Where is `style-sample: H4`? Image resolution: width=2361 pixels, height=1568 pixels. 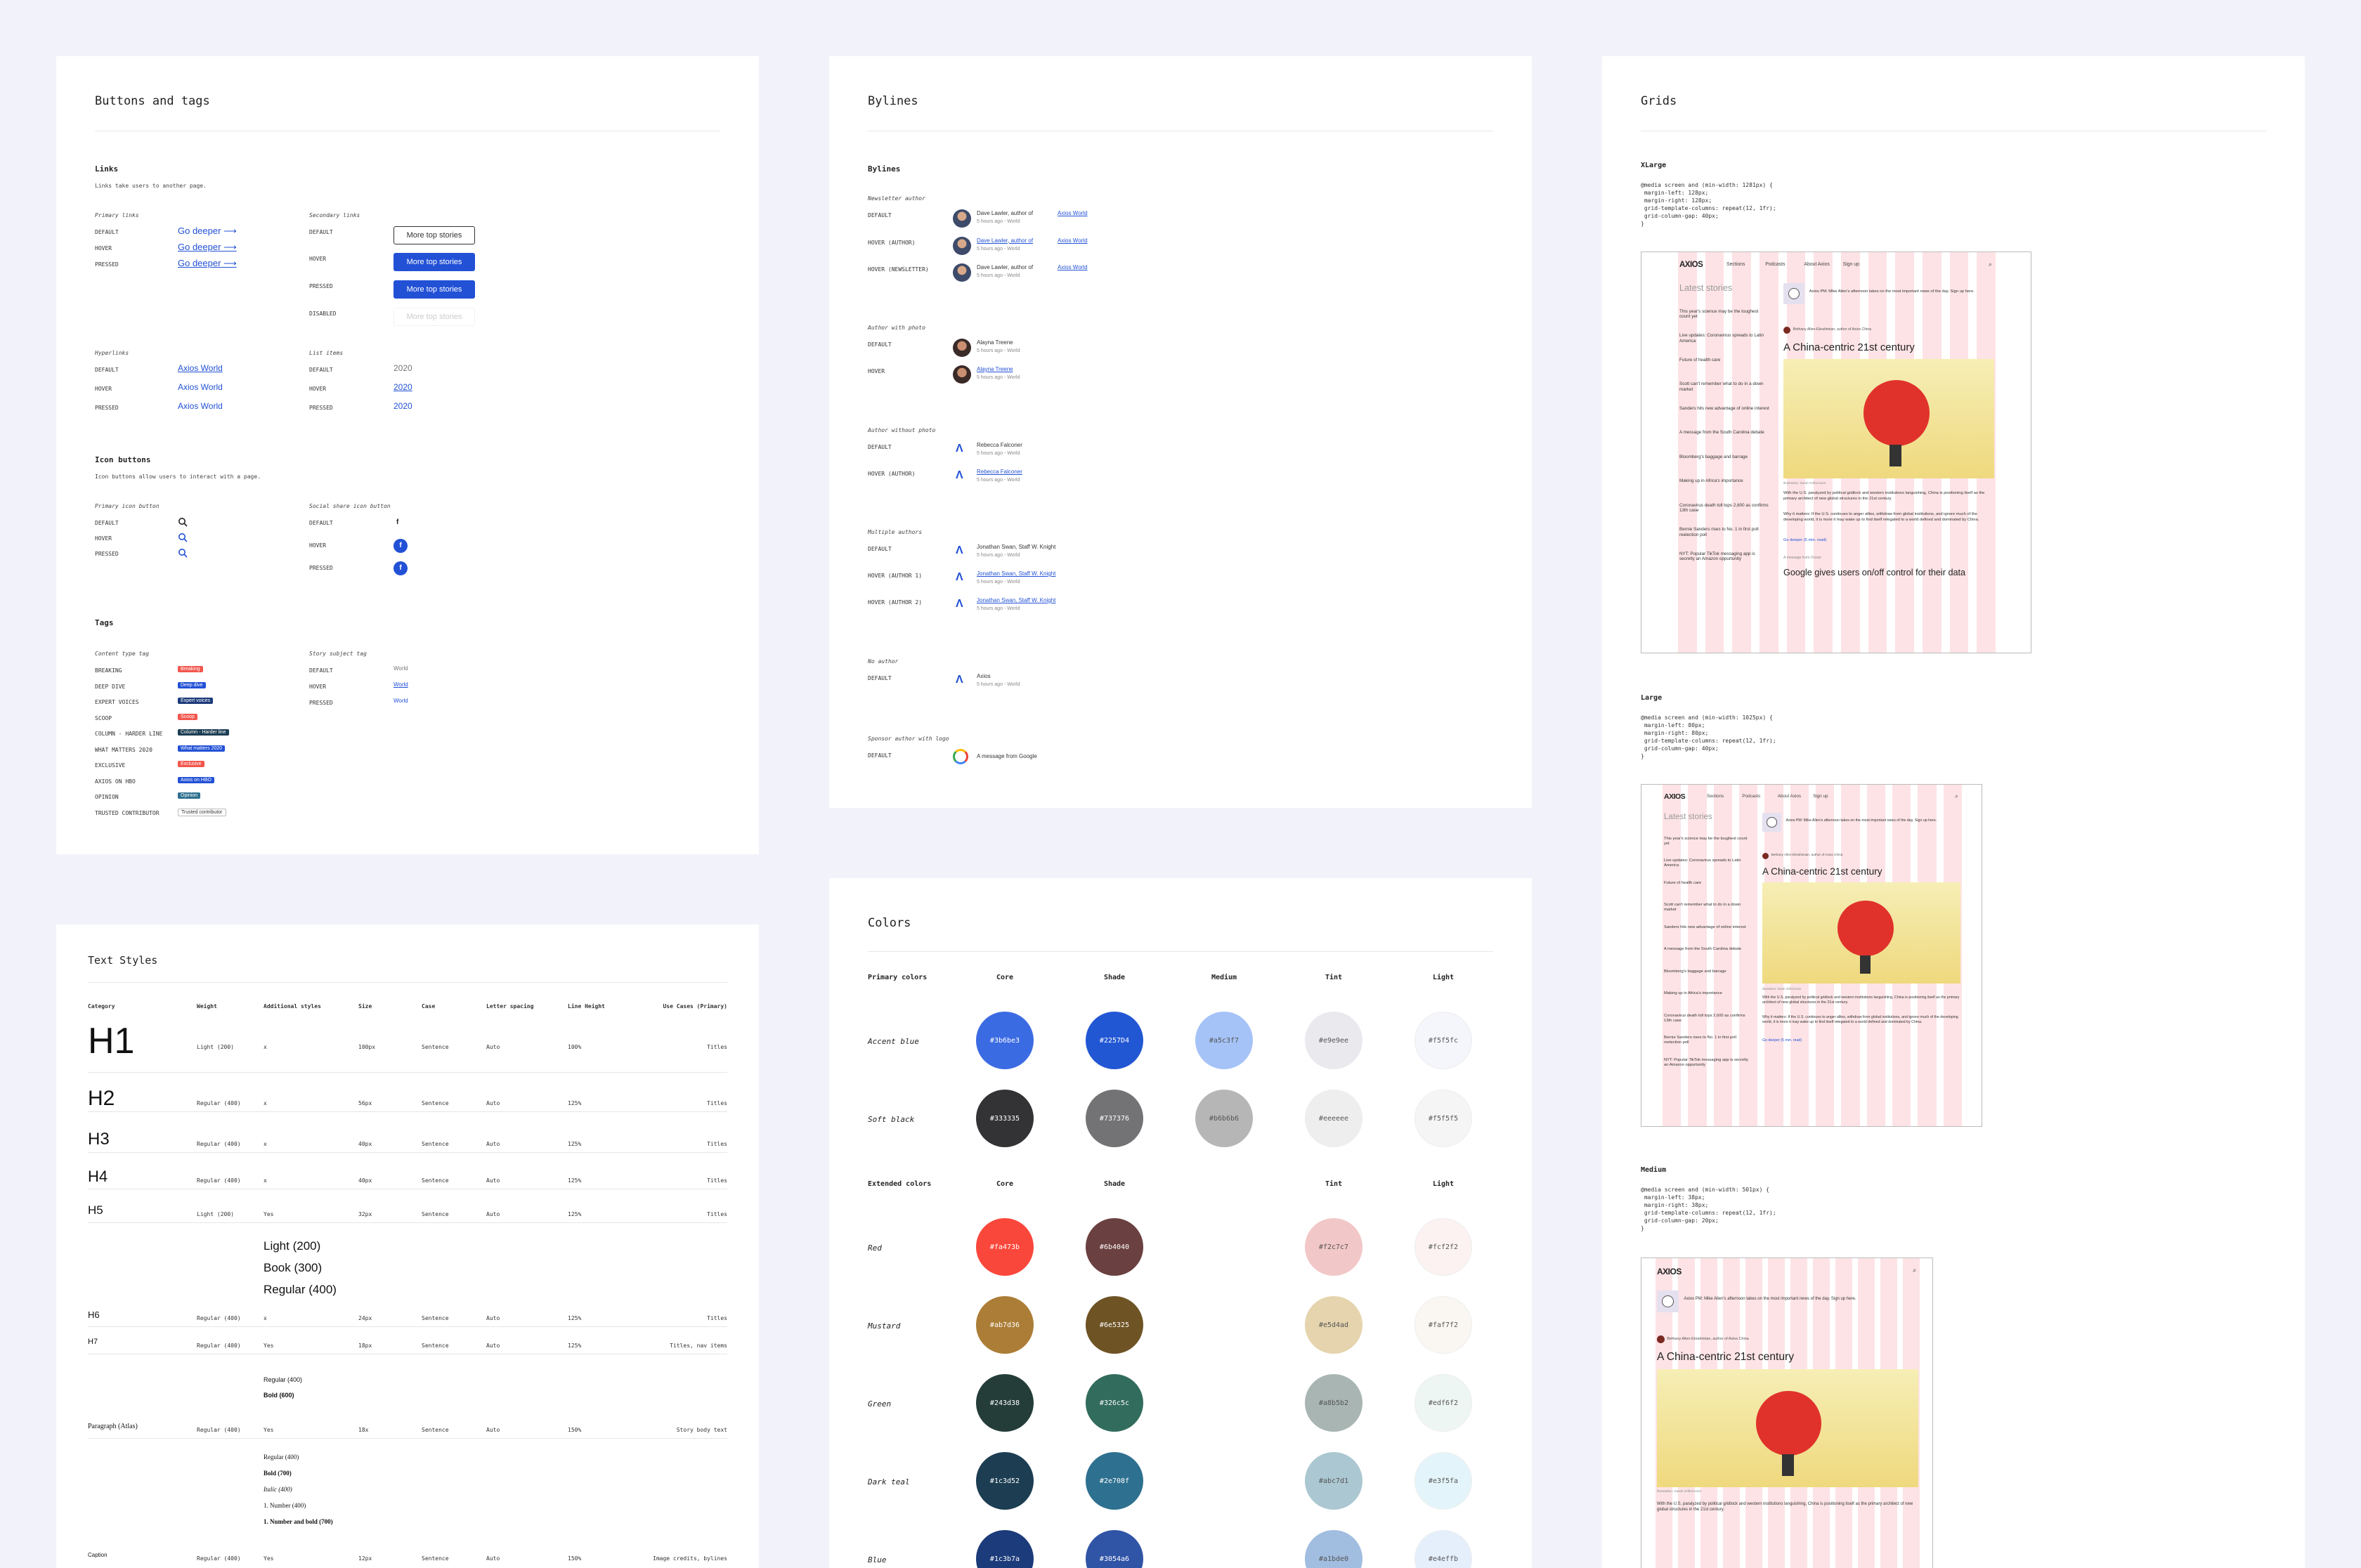 style-sample: H4 is located at coordinates (98, 1176).